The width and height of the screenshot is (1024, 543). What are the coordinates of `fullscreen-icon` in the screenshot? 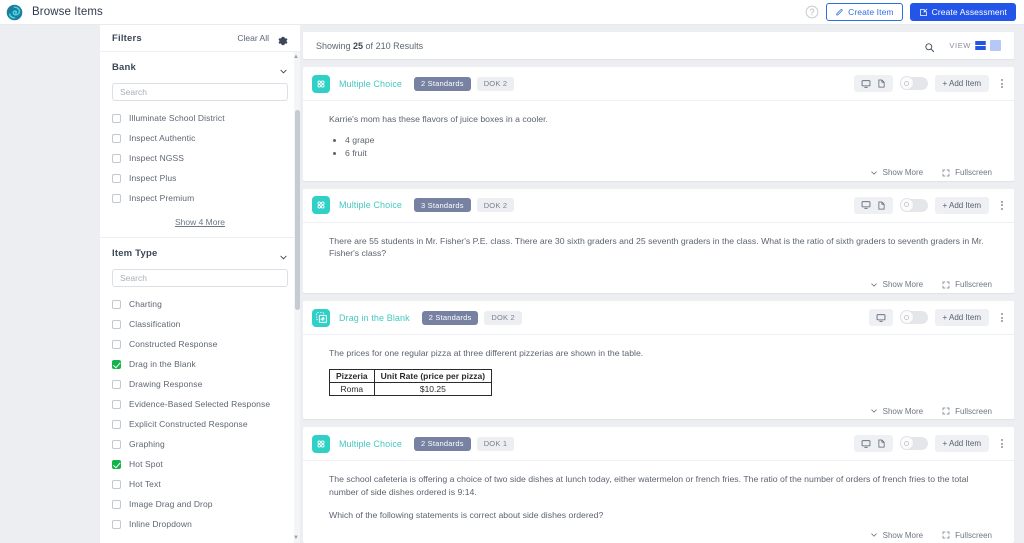 It's located at (946, 535).